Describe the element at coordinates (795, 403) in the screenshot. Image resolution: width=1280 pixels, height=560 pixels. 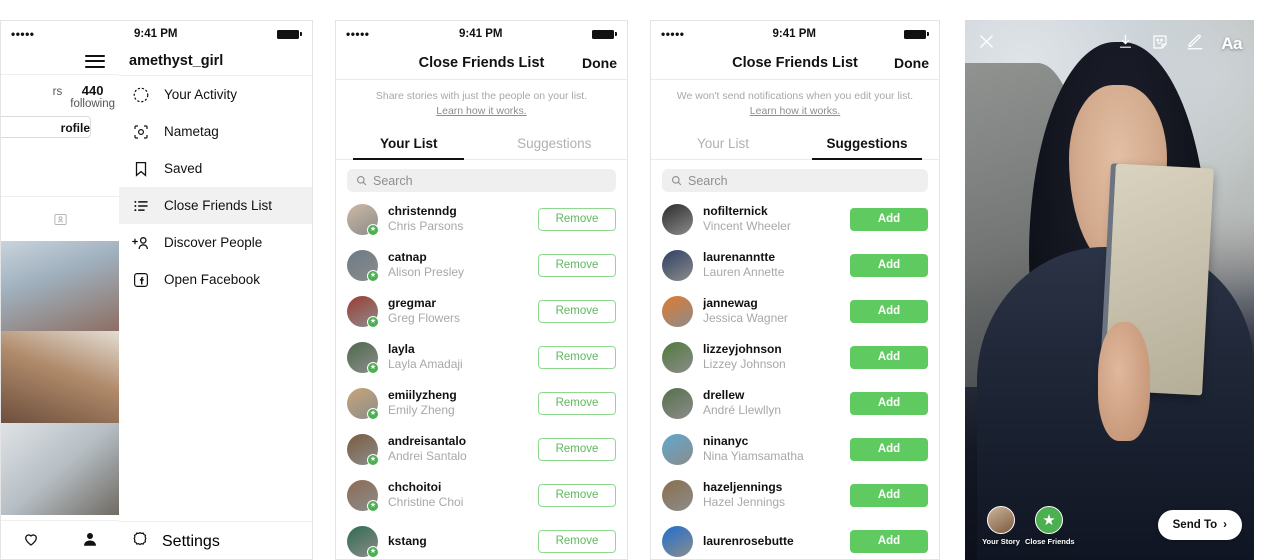
I see `list-item: drellew André Llewllyn Add` at that location.